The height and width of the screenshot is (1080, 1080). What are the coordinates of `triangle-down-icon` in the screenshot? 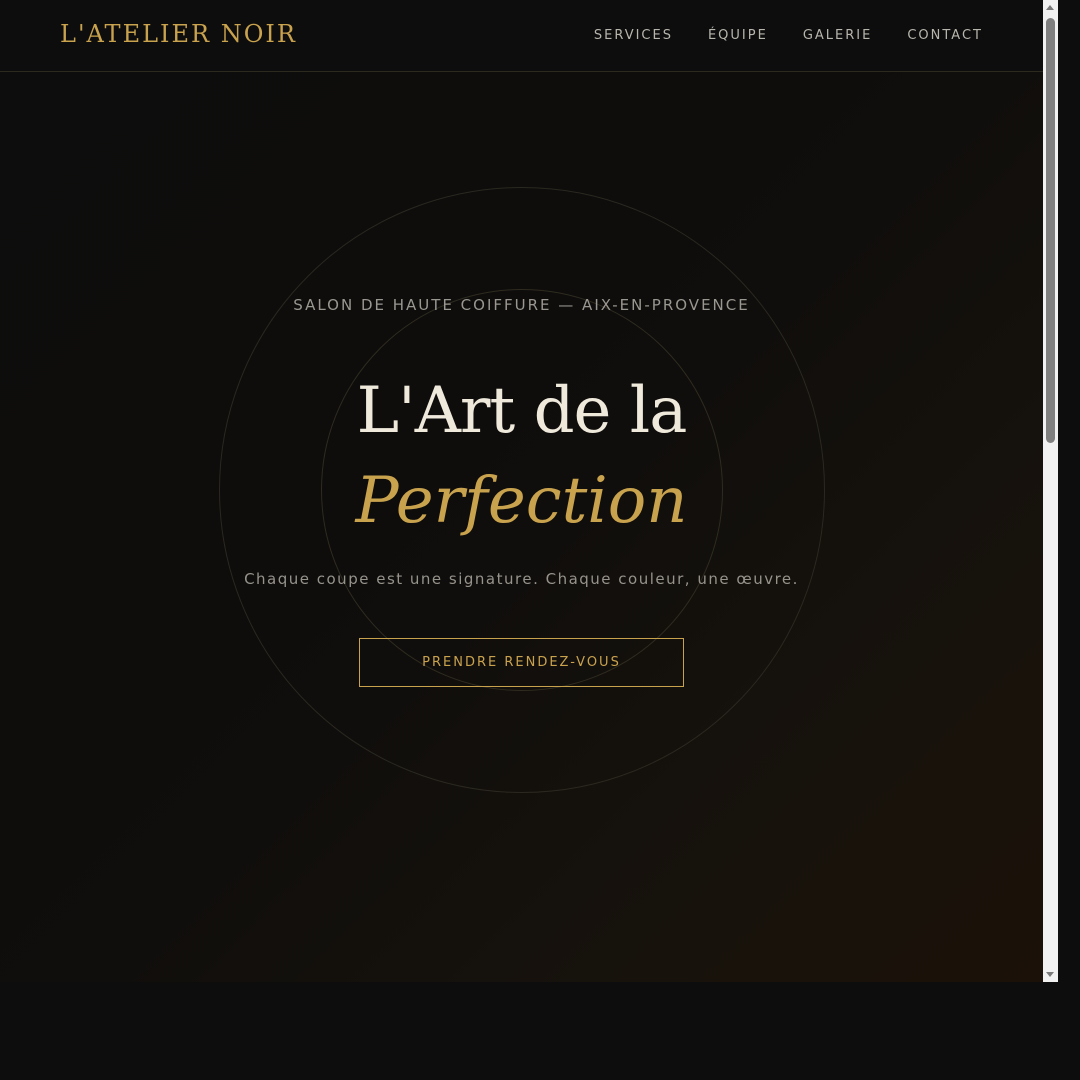 It's located at (1050, 974).